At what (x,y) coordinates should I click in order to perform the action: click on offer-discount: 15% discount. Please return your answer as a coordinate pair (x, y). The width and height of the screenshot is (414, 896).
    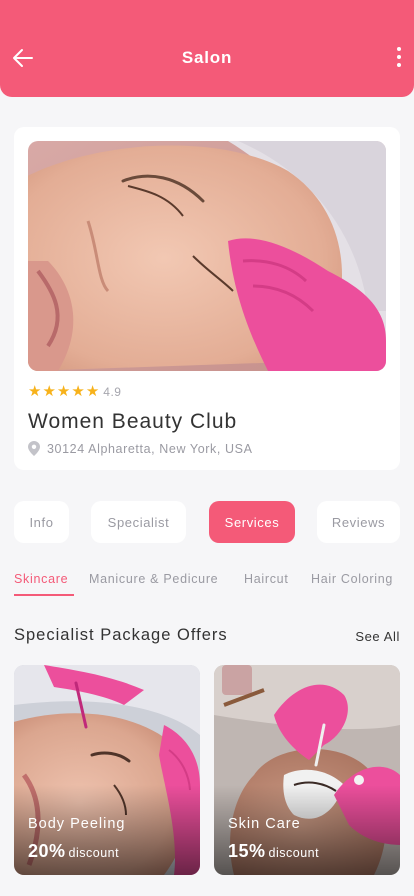
    Looking at the image, I should click on (273, 851).